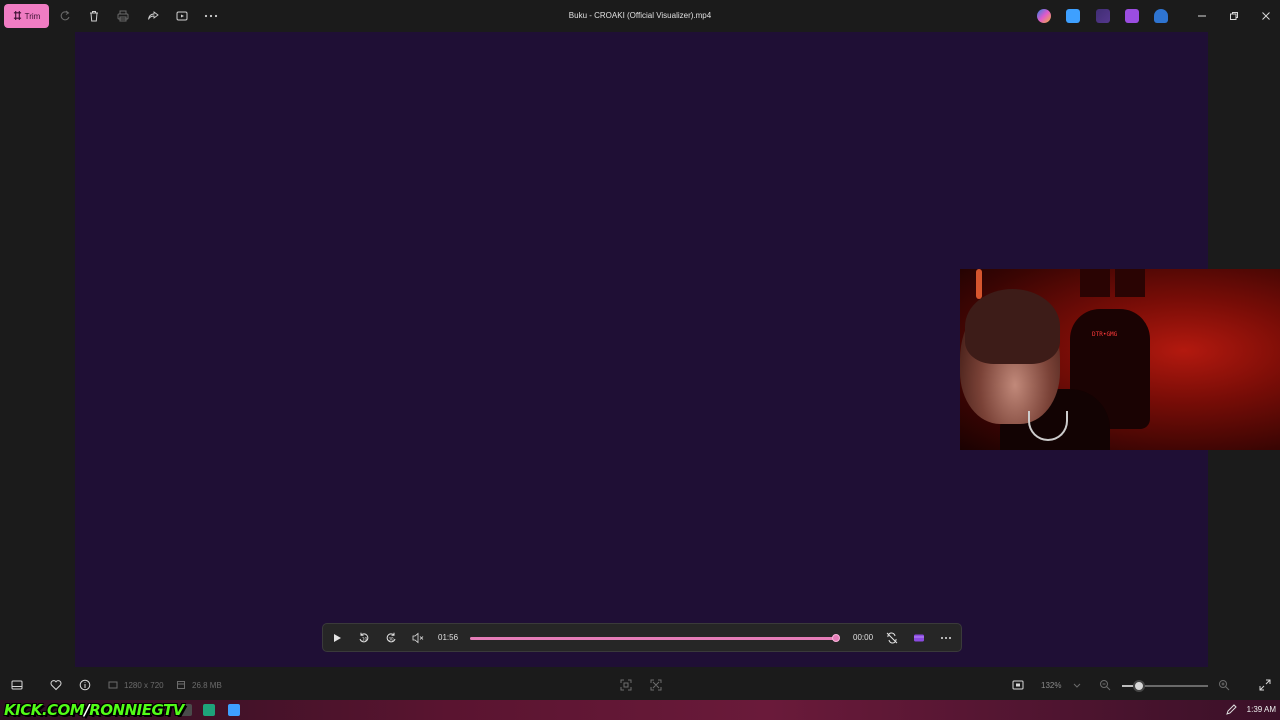 The height and width of the screenshot is (720, 1280). I want to click on remaining-time: 00:00, so click(863, 637).